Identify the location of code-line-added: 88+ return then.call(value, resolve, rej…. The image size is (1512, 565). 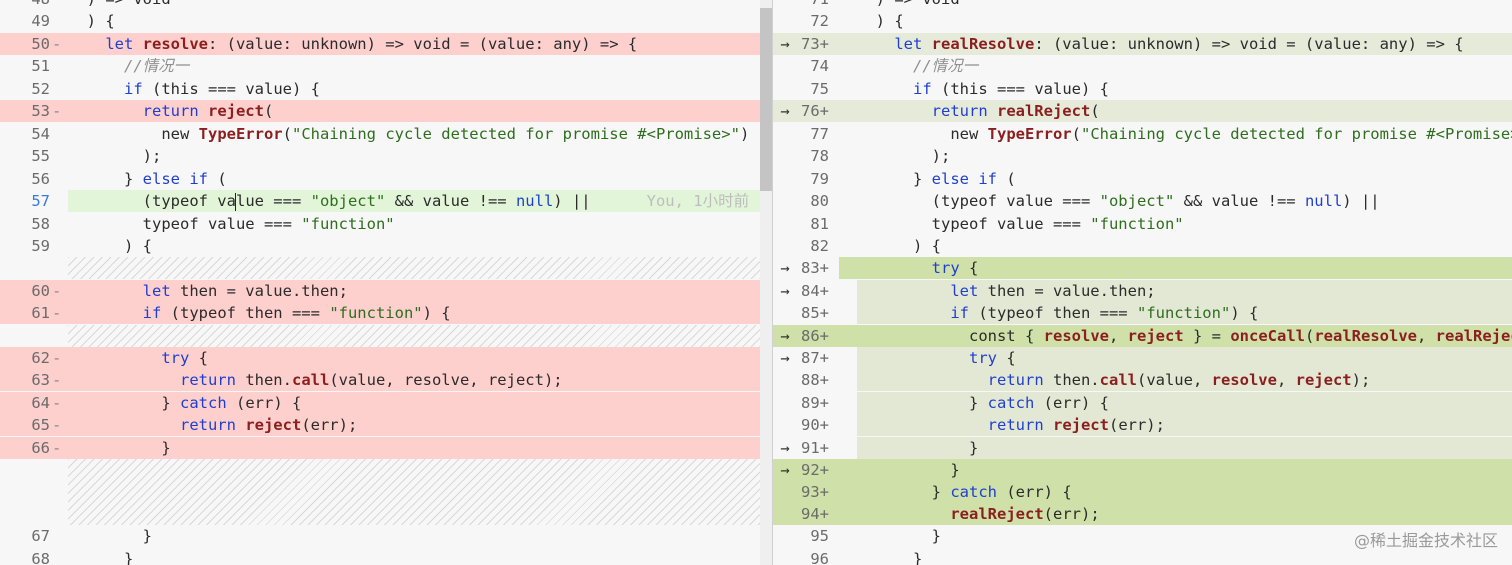
(1156, 380).